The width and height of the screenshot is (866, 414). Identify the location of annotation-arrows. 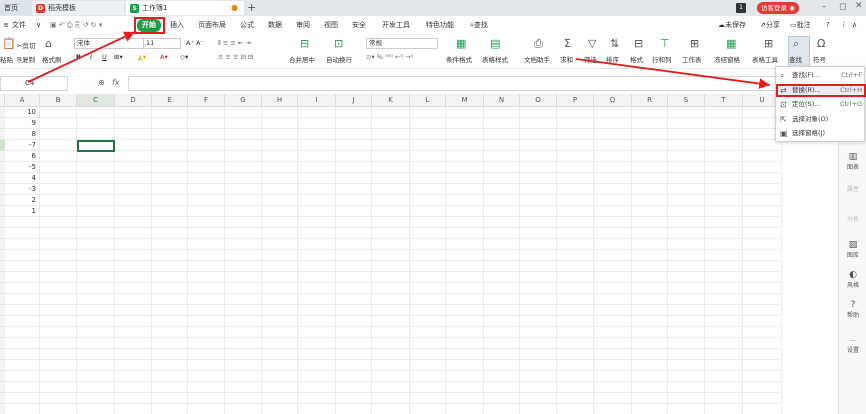
(399, 60).